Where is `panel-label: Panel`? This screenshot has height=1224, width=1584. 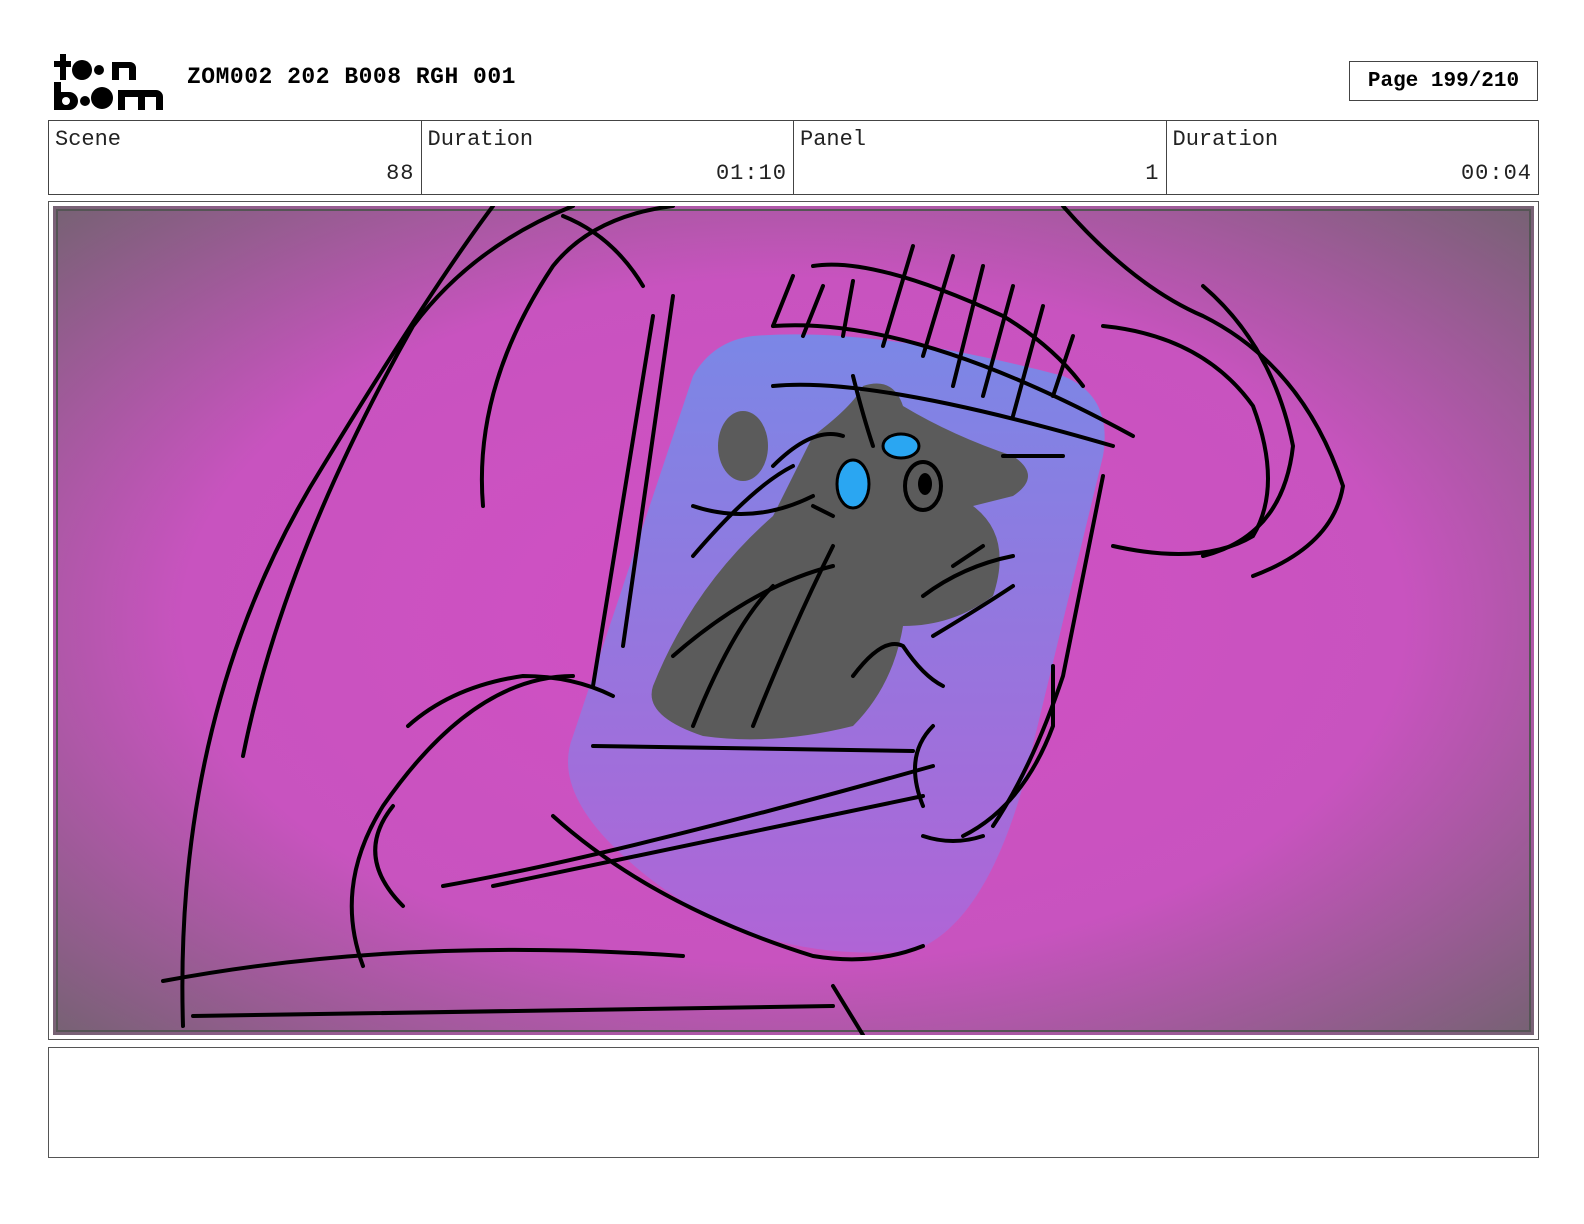 panel-label: Panel is located at coordinates (833, 139).